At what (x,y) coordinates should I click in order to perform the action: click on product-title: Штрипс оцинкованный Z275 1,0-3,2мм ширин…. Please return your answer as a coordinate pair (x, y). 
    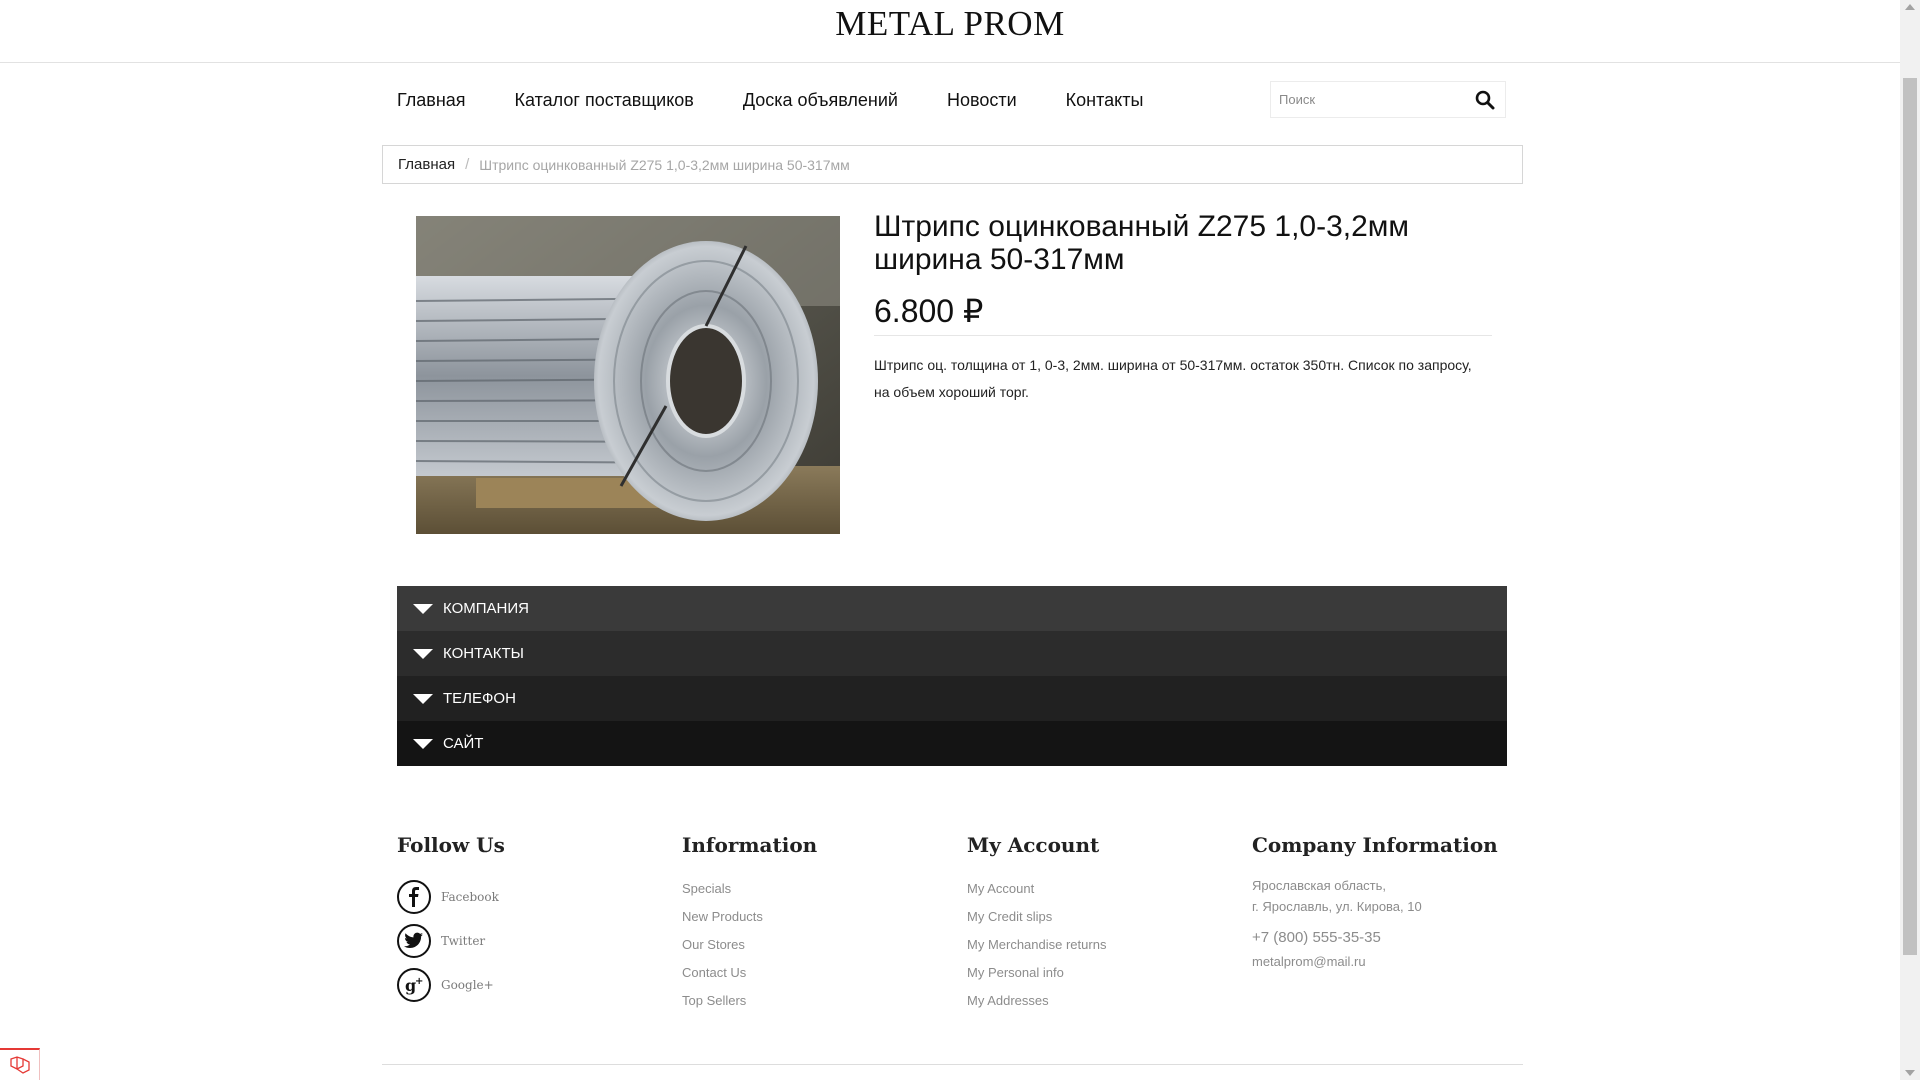
    Looking at the image, I should click on (1142, 243).